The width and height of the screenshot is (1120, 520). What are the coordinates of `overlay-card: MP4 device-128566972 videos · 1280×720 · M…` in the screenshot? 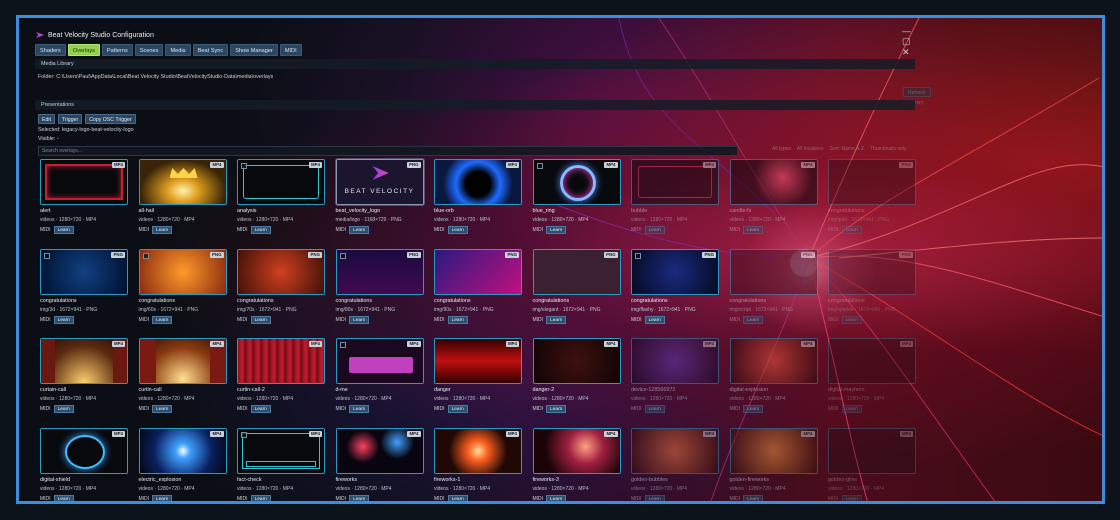 It's located at (675, 379).